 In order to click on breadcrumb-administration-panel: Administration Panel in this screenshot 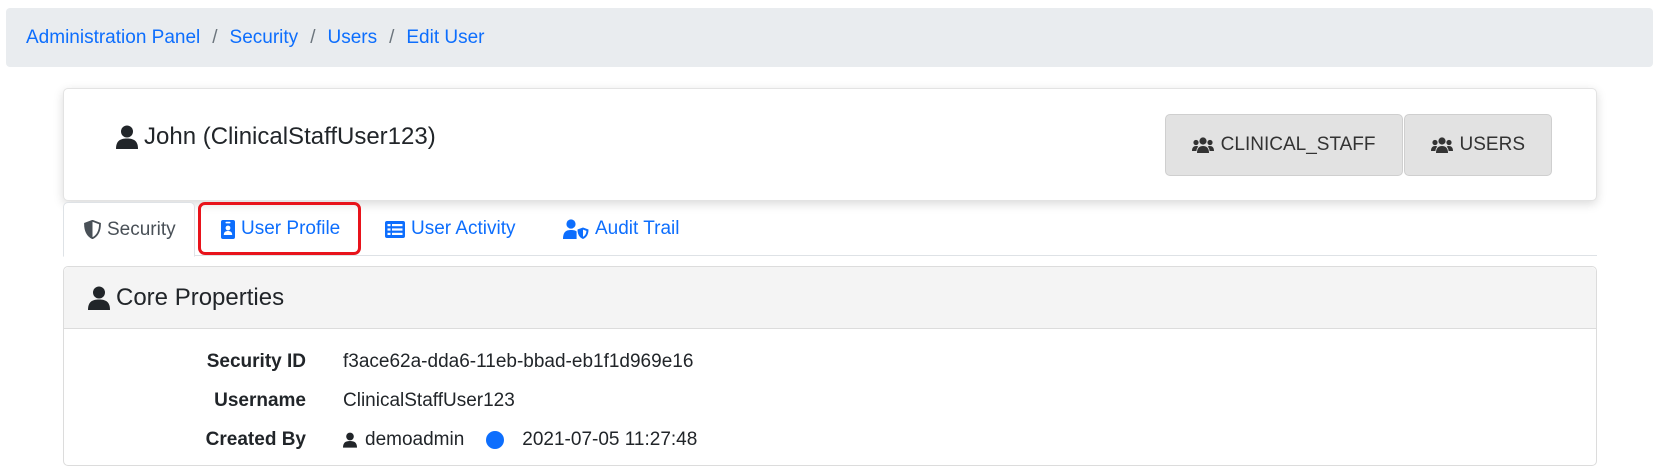, I will do `click(113, 38)`.